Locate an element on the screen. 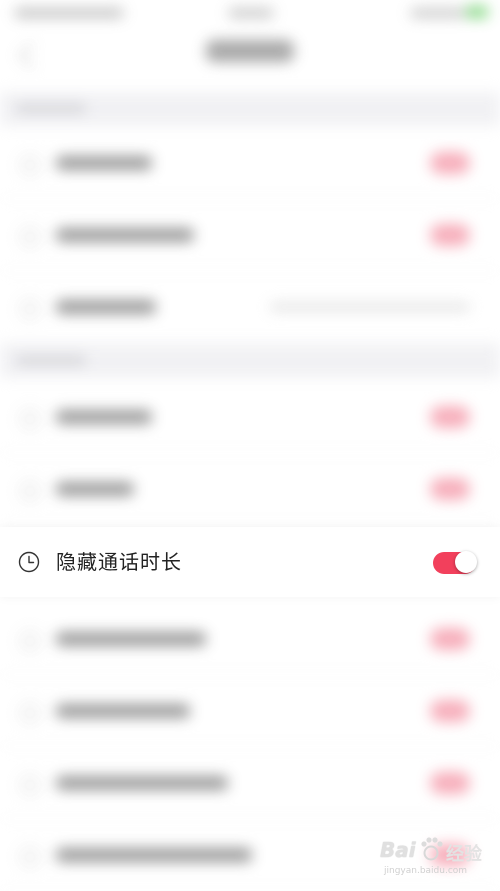 Image resolution: width=500 pixels, height=891 pixels. hide-call-duration-row: 隐藏通话时长 is located at coordinates (250, 562).